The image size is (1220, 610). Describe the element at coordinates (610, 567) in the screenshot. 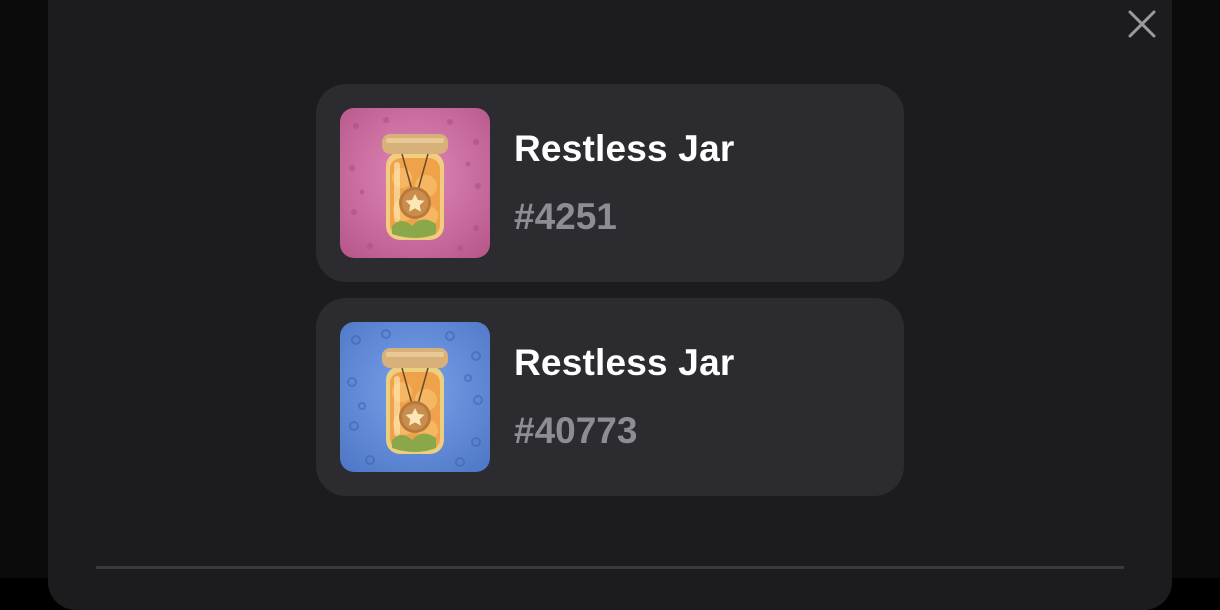

I see `divider` at that location.